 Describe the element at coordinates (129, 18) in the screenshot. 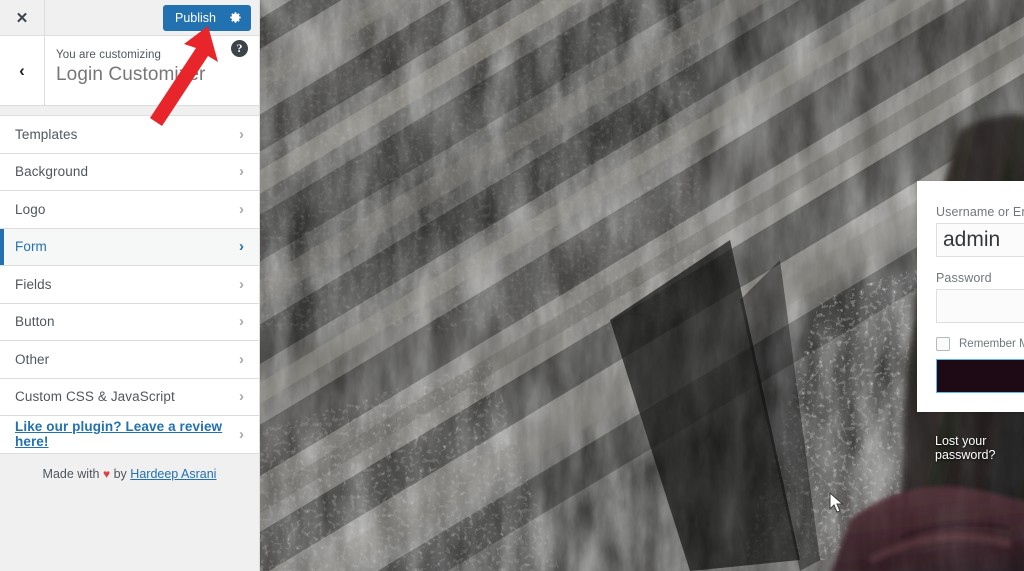

I see `customizer-topbar: ✕ Publish` at that location.